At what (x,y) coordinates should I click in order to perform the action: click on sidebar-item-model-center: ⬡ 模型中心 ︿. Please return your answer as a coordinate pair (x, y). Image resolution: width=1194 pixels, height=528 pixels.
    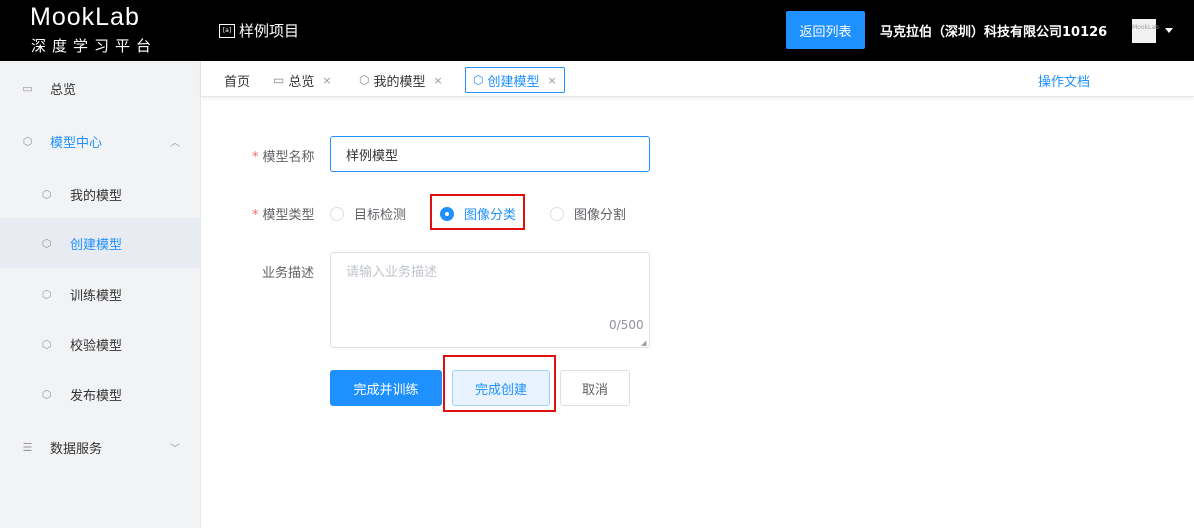
    Looking at the image, I should click on (100, 141).